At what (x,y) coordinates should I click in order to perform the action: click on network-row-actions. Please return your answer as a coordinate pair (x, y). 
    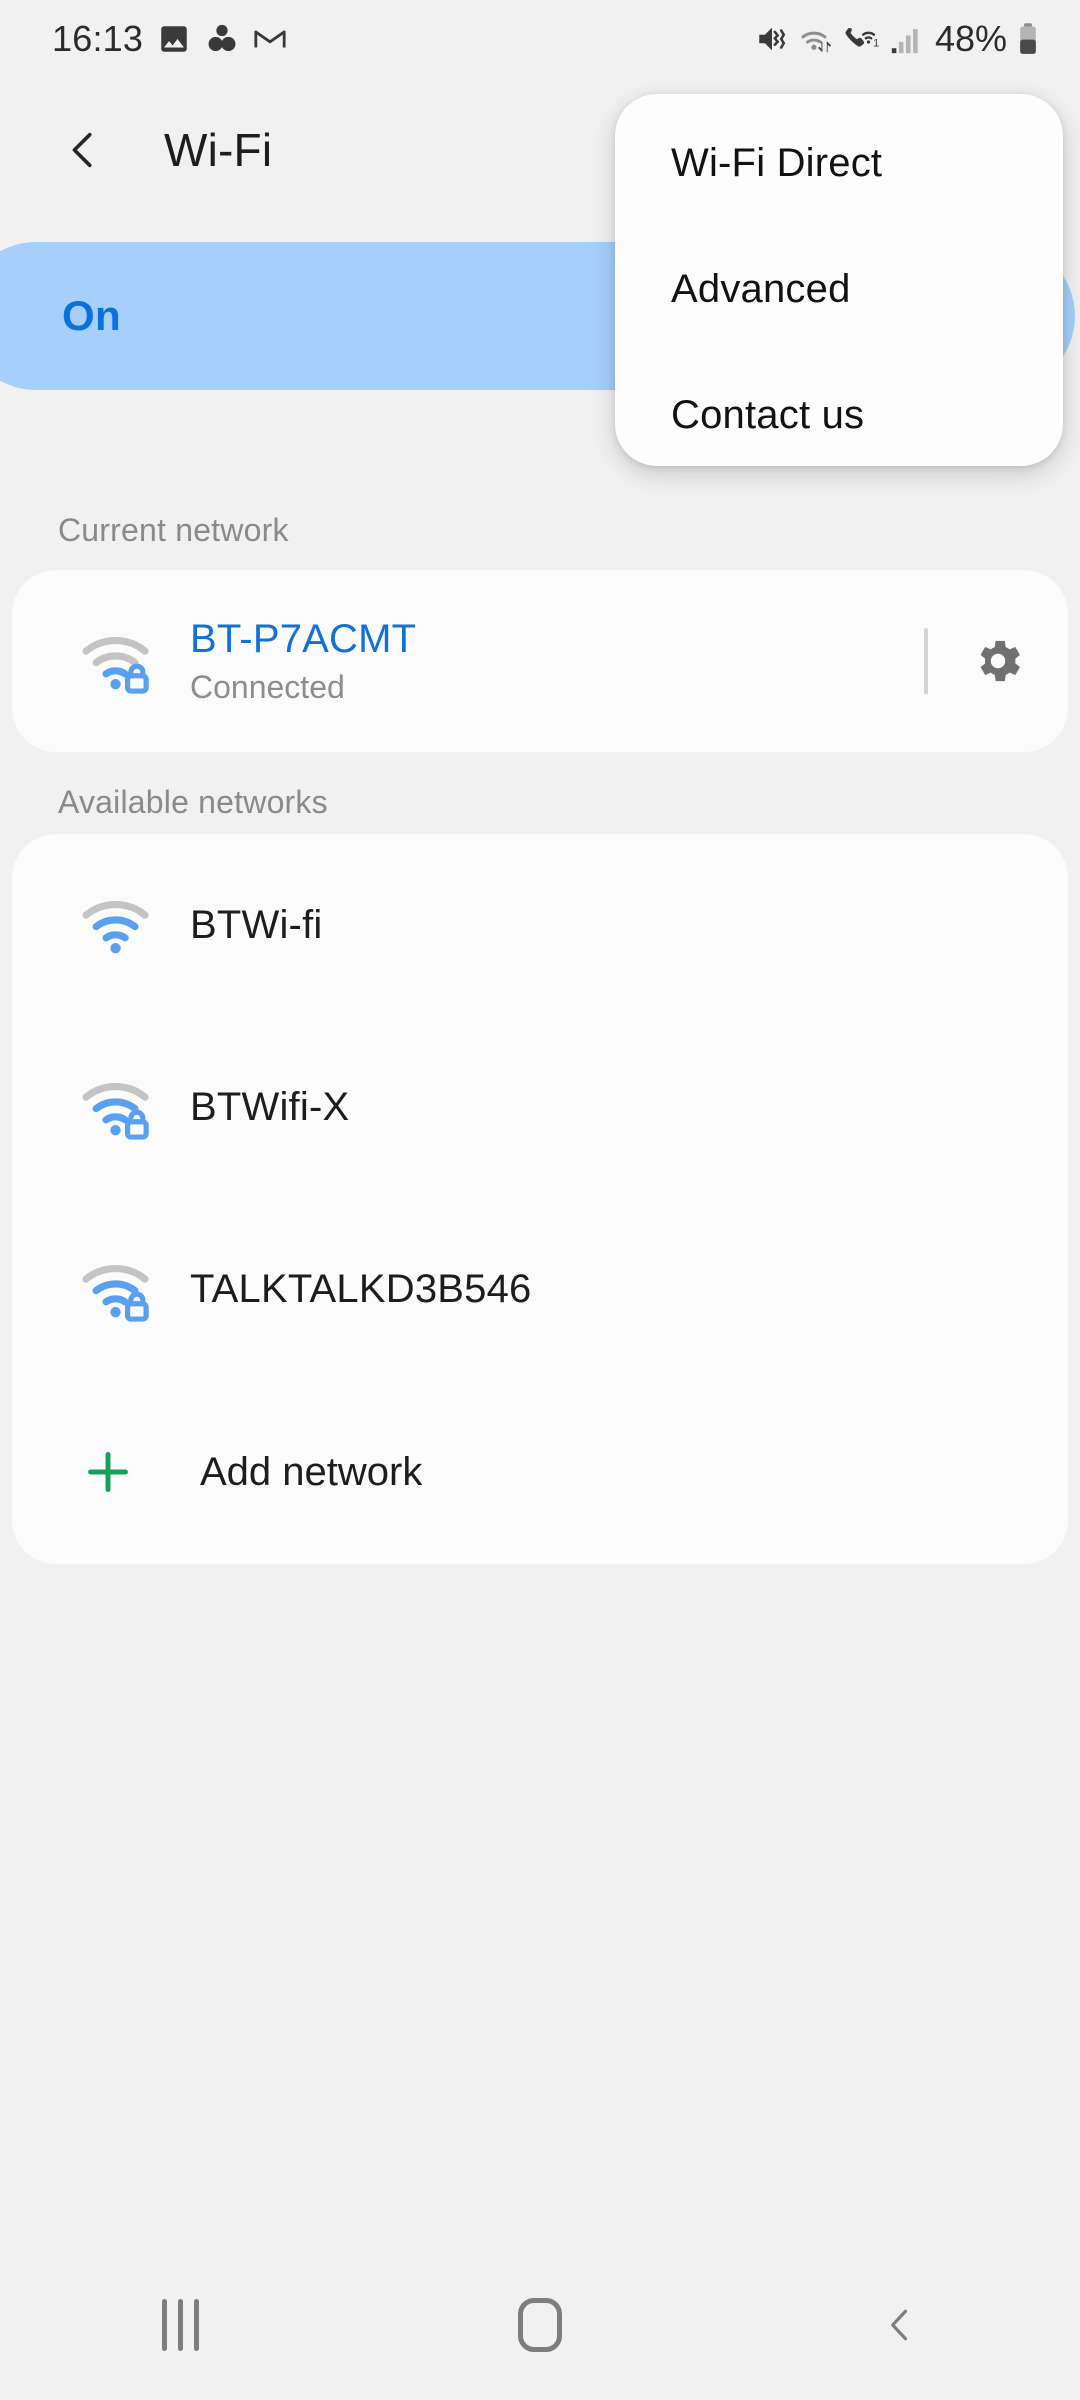
    Looking at the image, I should click on (996, 661).